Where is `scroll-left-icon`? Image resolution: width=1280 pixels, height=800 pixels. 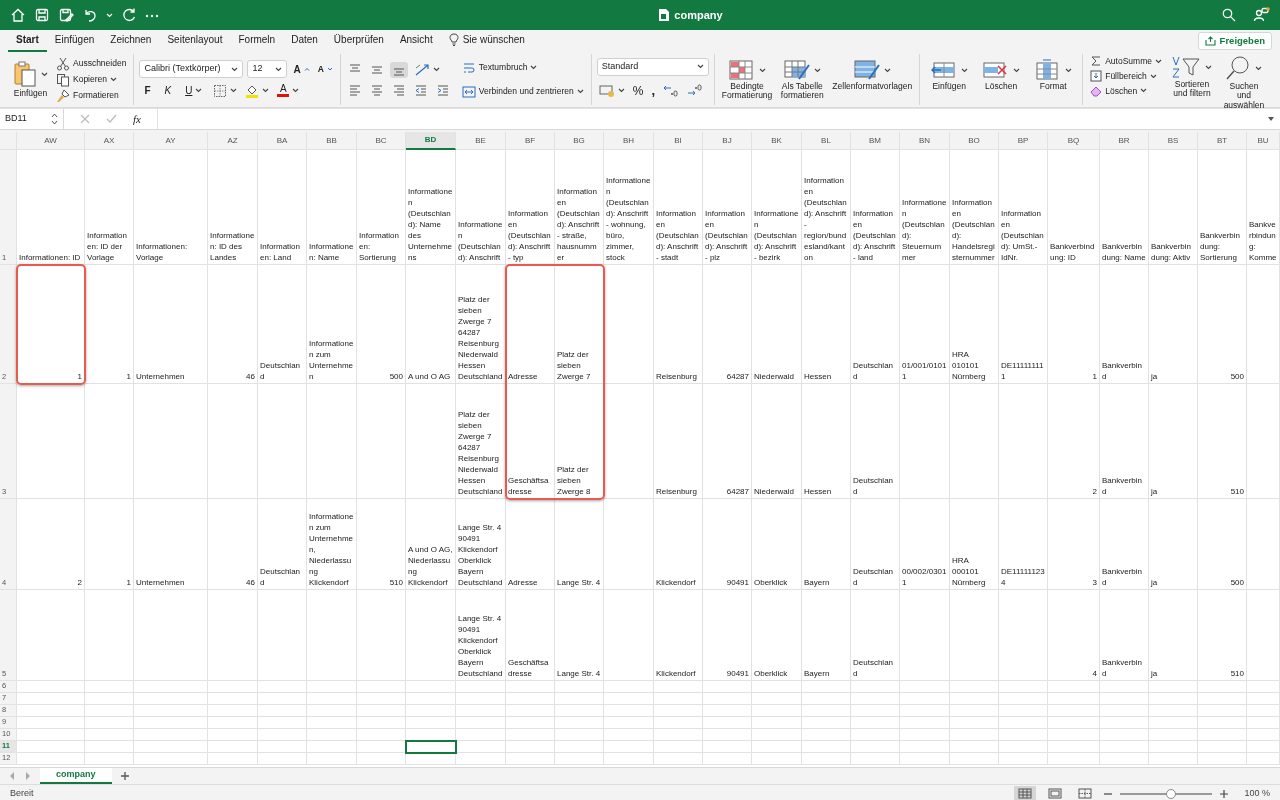
scroll-left-icon is located at coordinates (12, 776).